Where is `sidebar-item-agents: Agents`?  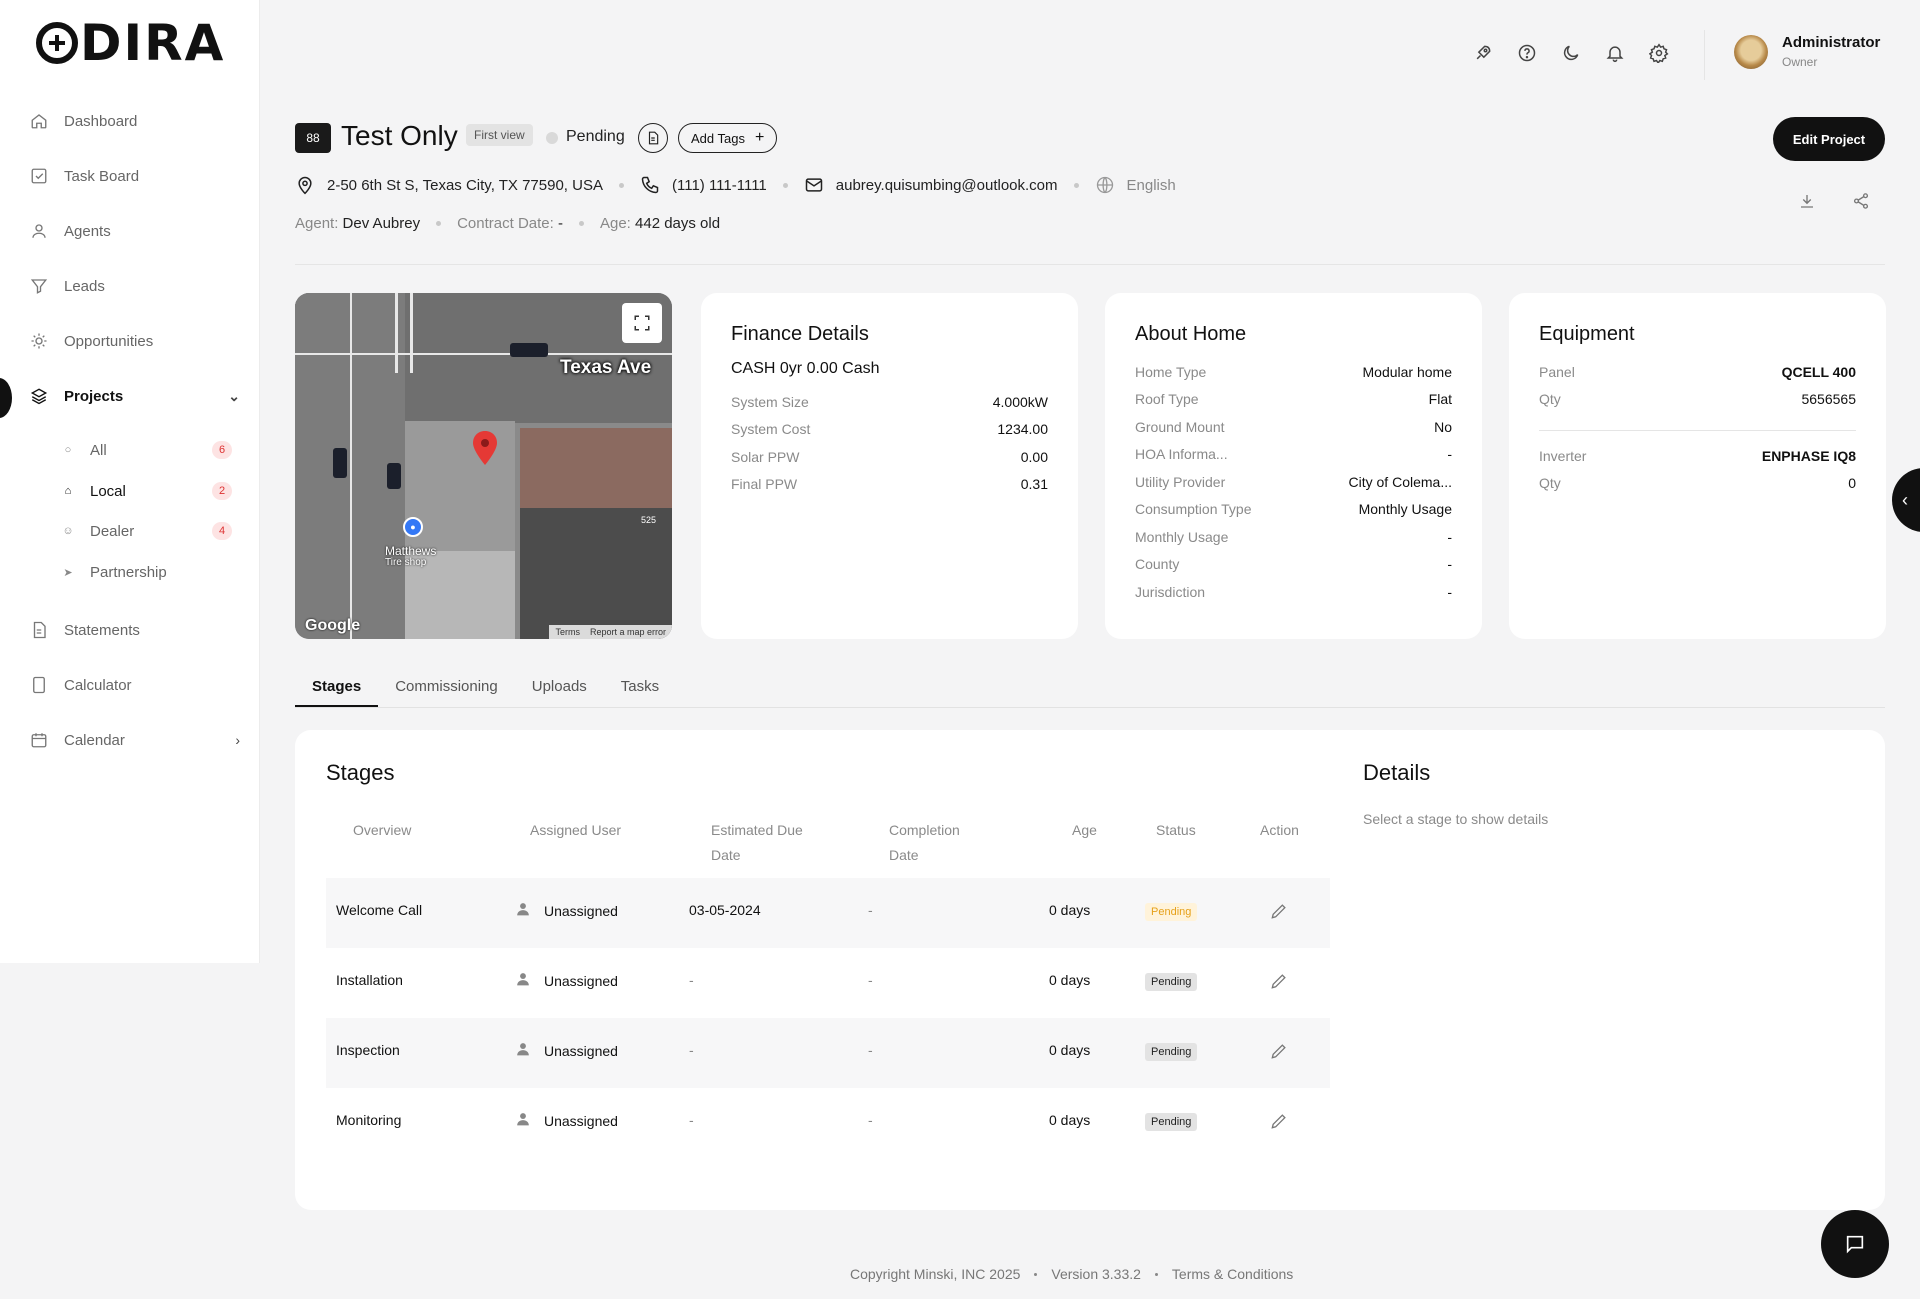 sidebar-item-agents: Agents is located at coordinates (135, 231).